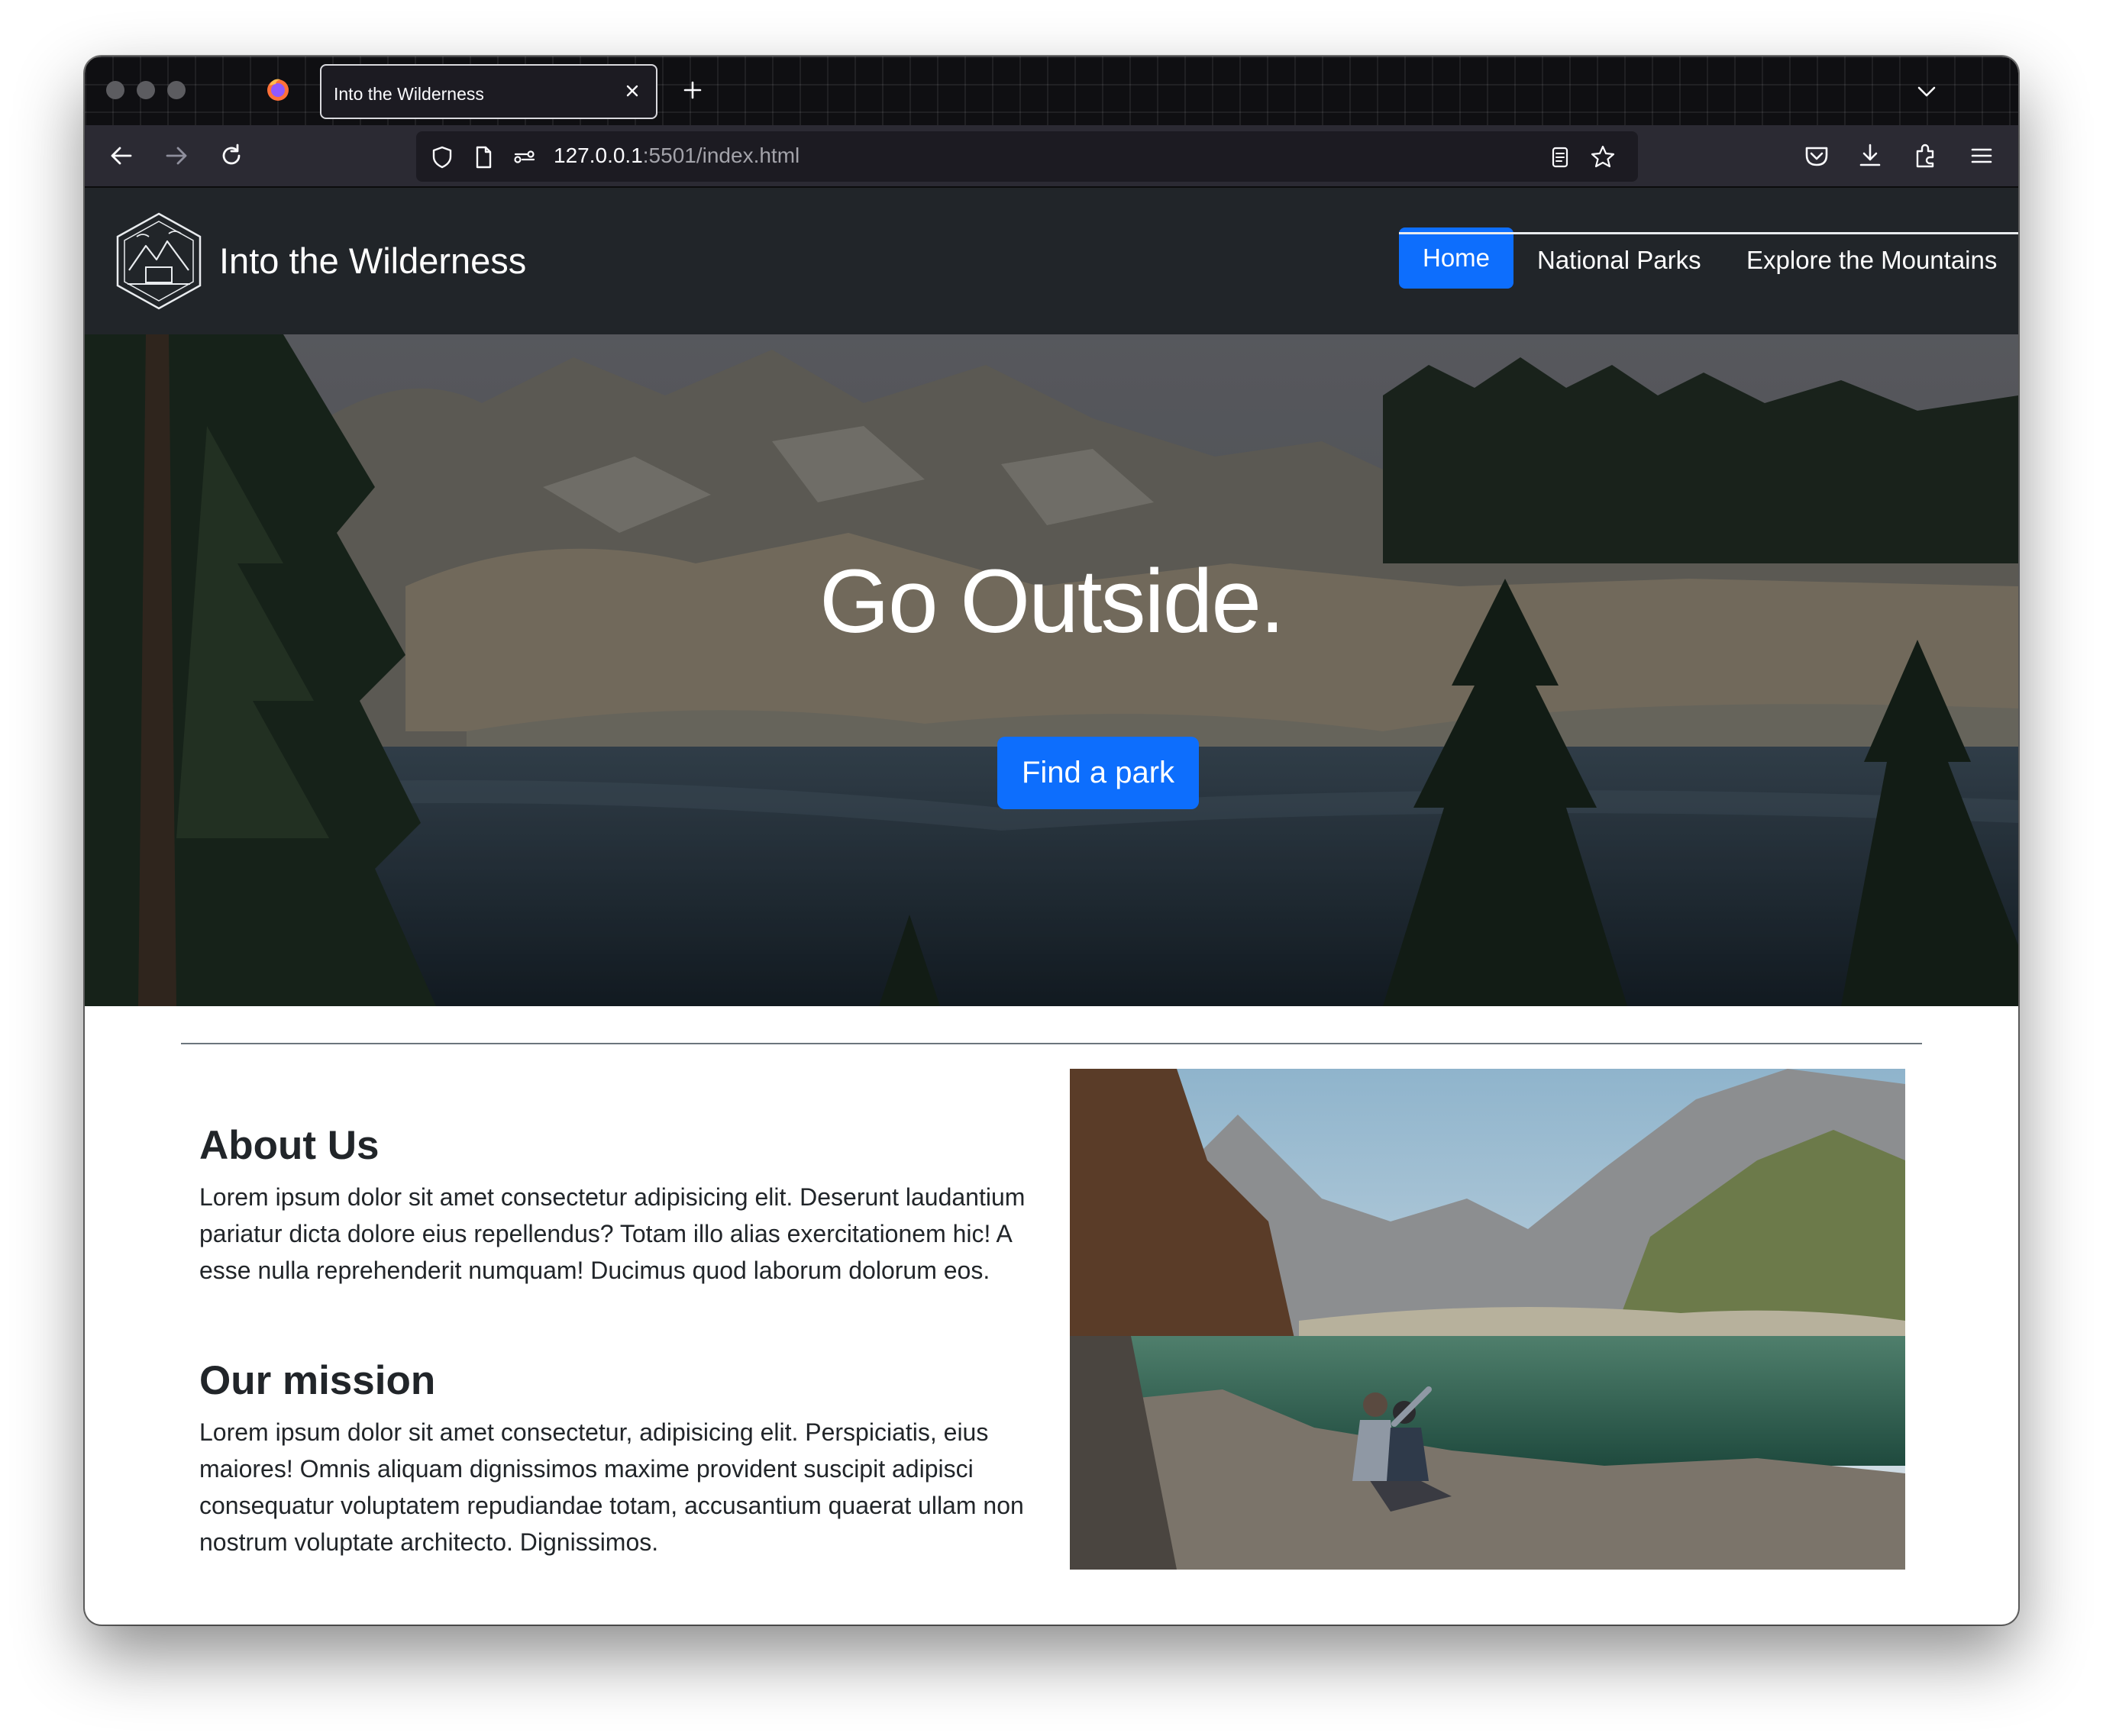 The image size is (2103, 1736). Describe the element at coordinates (692, 90) in the screenshot. I see `plus-icon` at that location.